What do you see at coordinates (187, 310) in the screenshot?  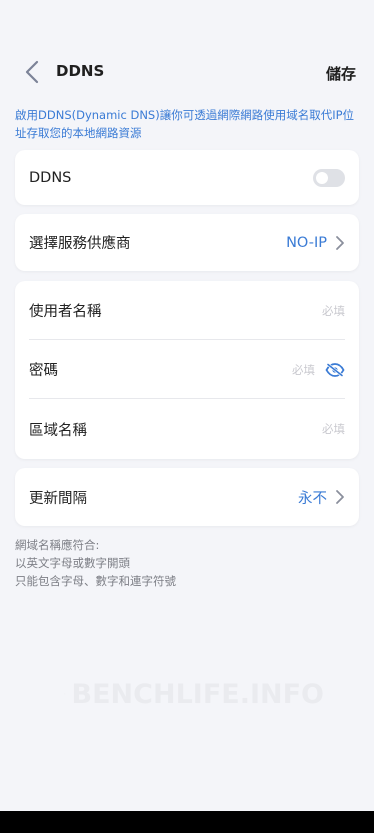 I see `username-row: 使用者名稱 必填` at bounding box center [187, 310].